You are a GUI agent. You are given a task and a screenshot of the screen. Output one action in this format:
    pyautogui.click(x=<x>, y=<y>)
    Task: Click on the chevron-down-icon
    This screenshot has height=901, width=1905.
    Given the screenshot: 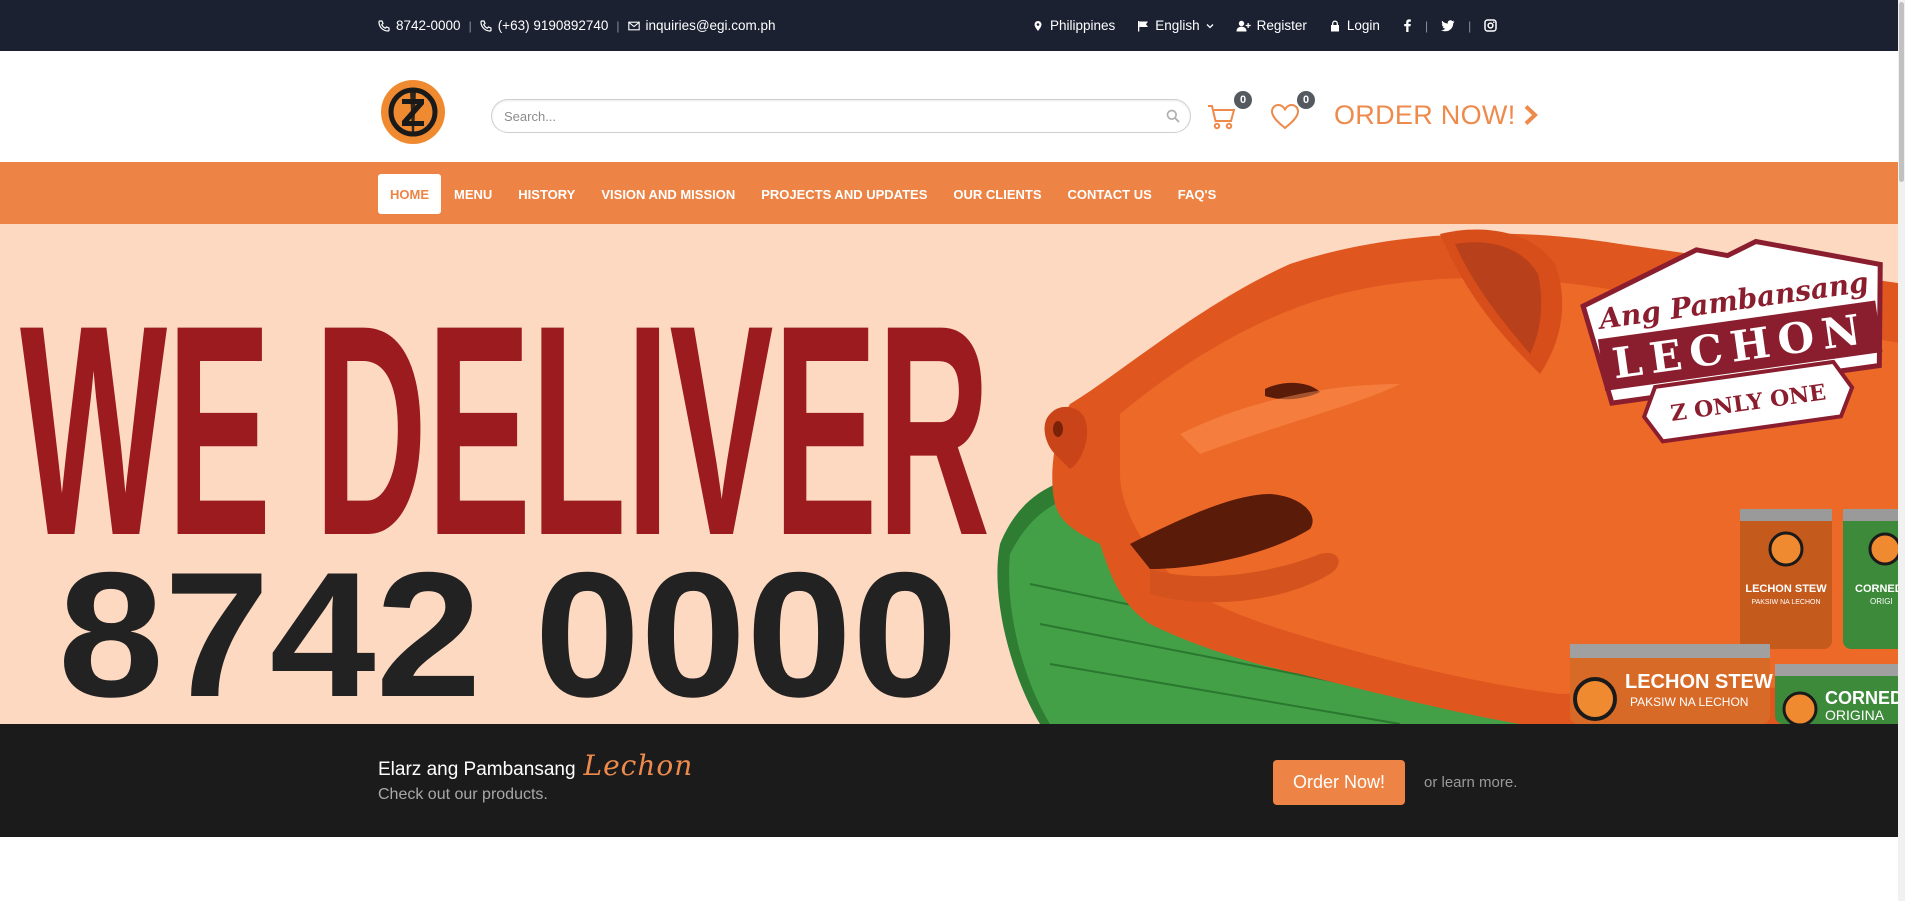 What is the action you would take?
    pyautogui.click(x=1210, y=25)
    